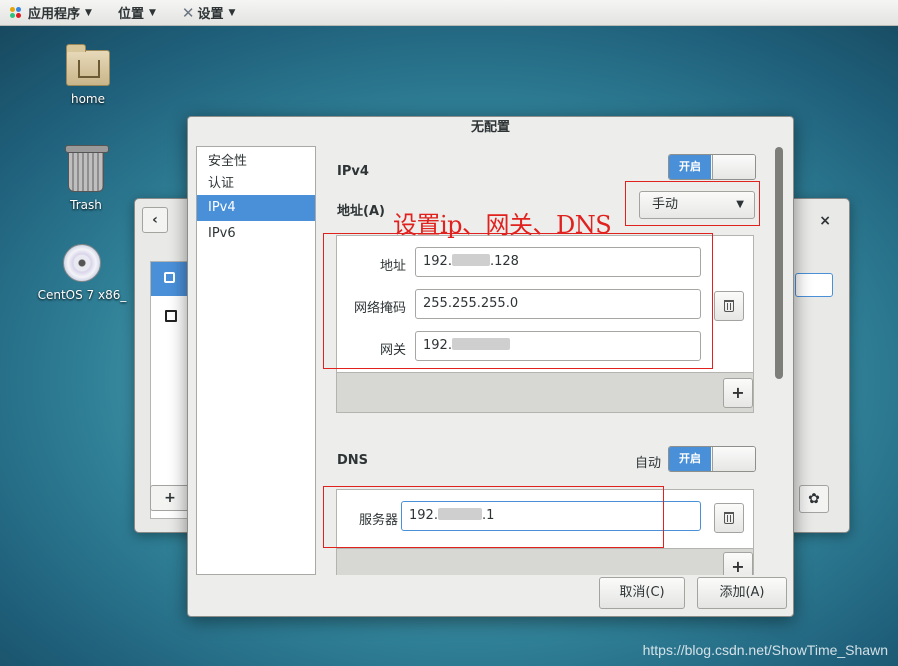 This screenshot has height=666, width=898. What do you see at coordinates (765, 650) in the screenshot?
I see `watermark: https://blog.csdn.net/ShowTime_Shawn` at bounding box center [765, 650].